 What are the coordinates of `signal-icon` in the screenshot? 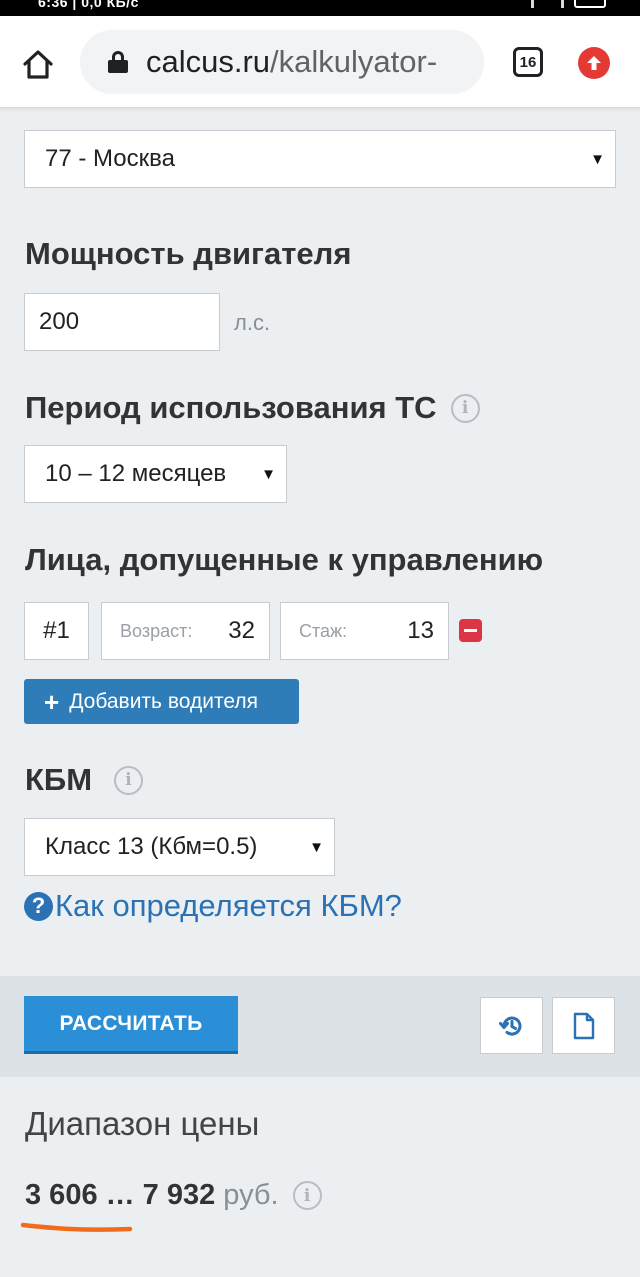 It's located at (524, 4).